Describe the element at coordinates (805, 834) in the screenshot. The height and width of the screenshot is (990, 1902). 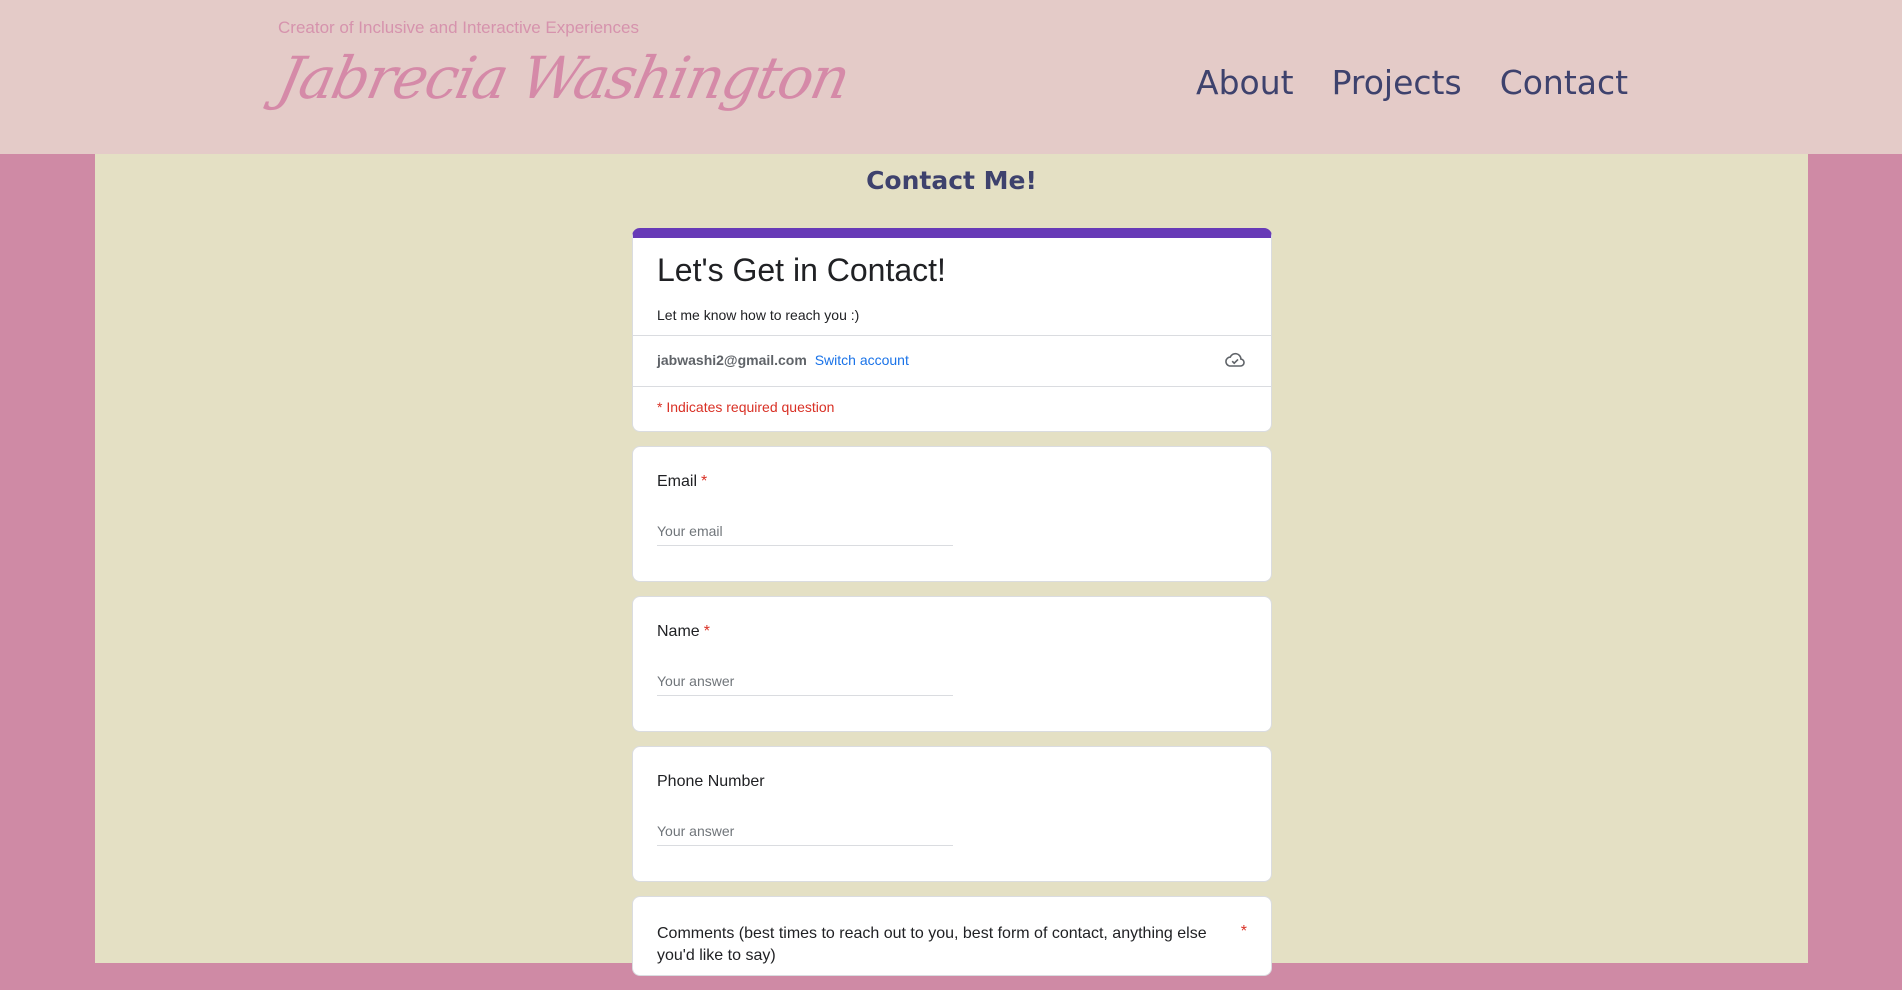
I see `phone-field` at that location.